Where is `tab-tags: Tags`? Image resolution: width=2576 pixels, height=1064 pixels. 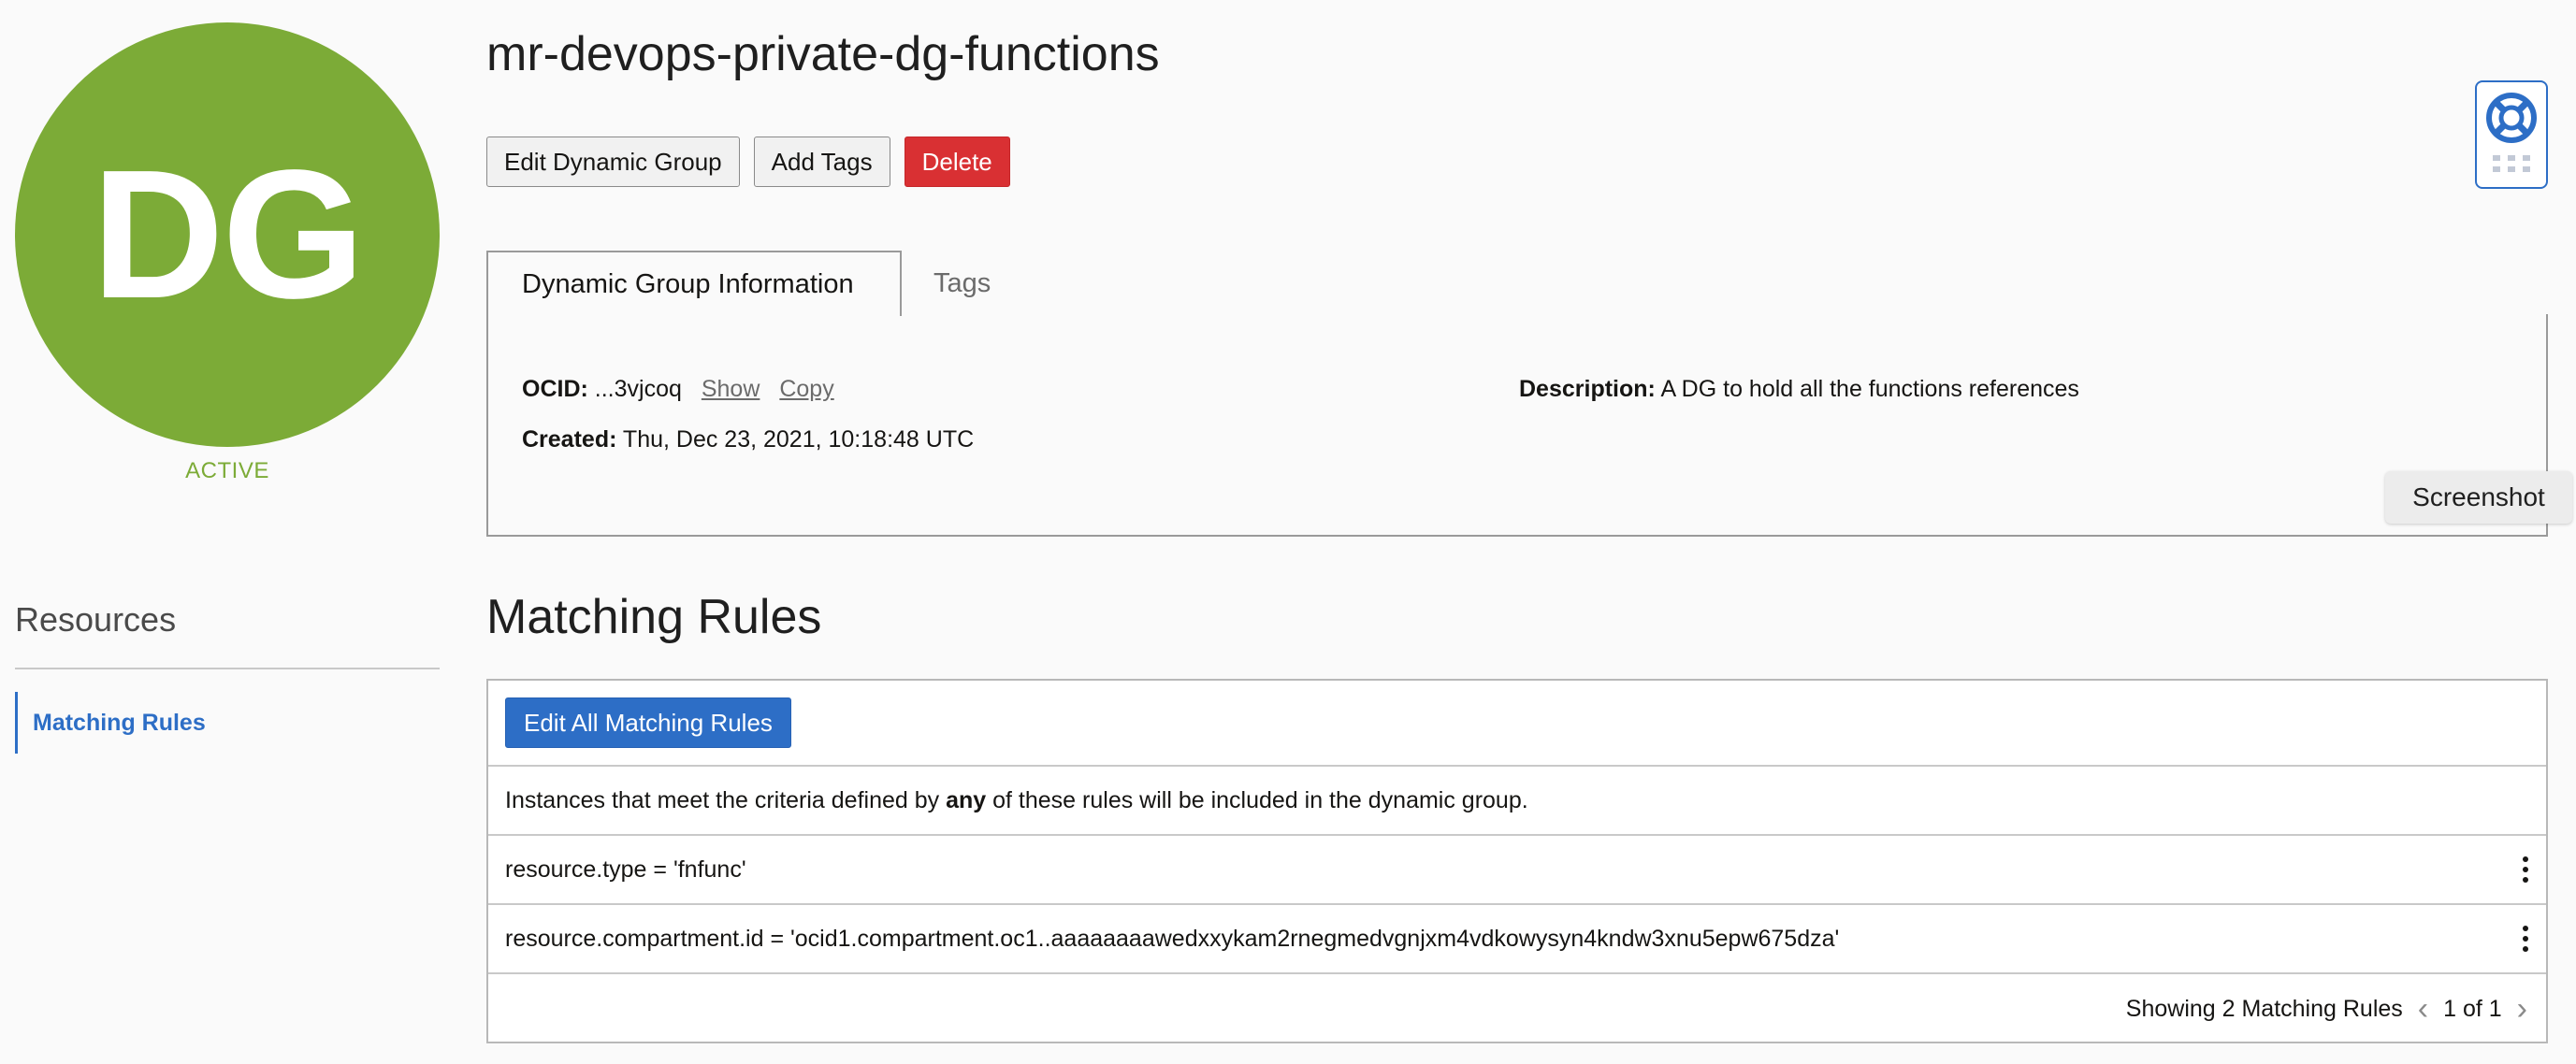
tab-tags: Tags is located at coordinates (962, 284).